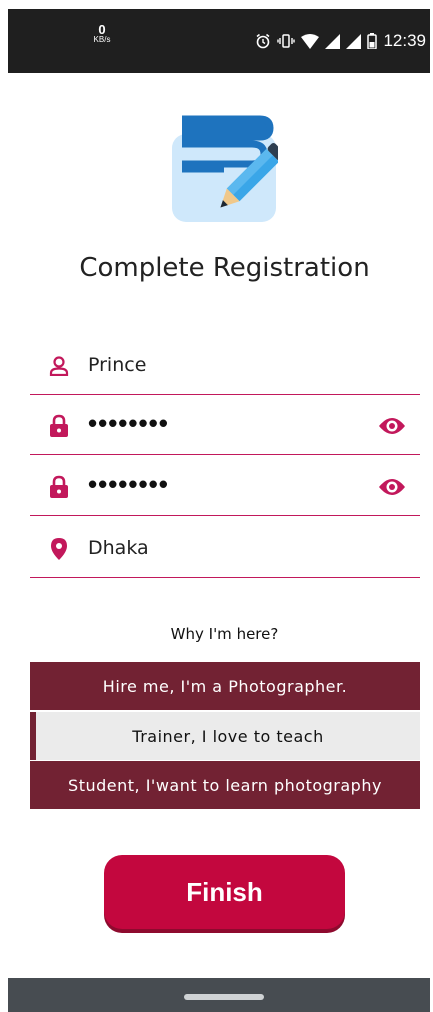  Describe the element at coordinates (225, 485) in the screenshot. I see `confirm-password-field: ••••••••` at that location.